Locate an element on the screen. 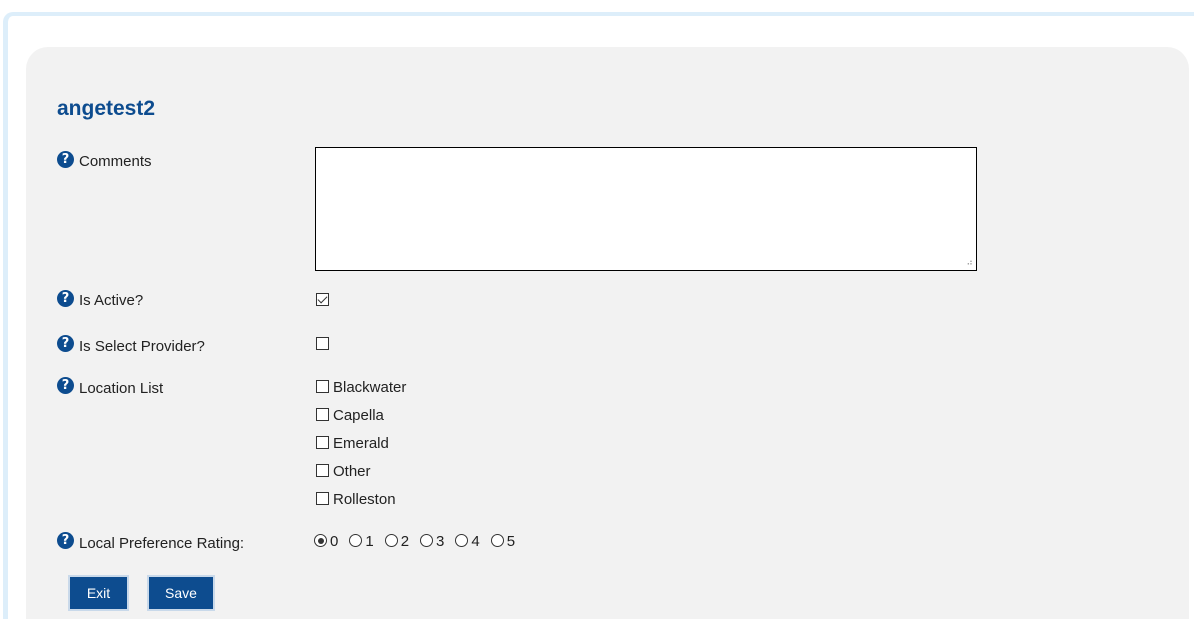 The width and height of the screenshot is (1194, 619). is-active-label: Is Active? is located at coordinates (111, 300).